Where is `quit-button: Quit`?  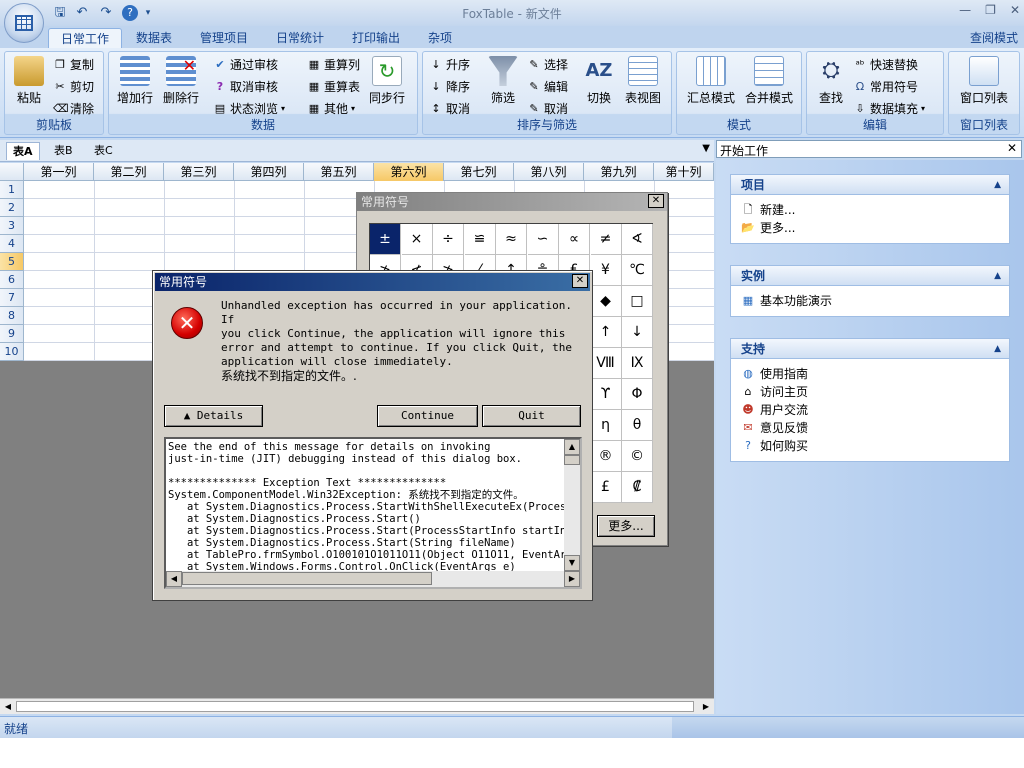
quit-button: Quit is located at coordinates (531, 416).